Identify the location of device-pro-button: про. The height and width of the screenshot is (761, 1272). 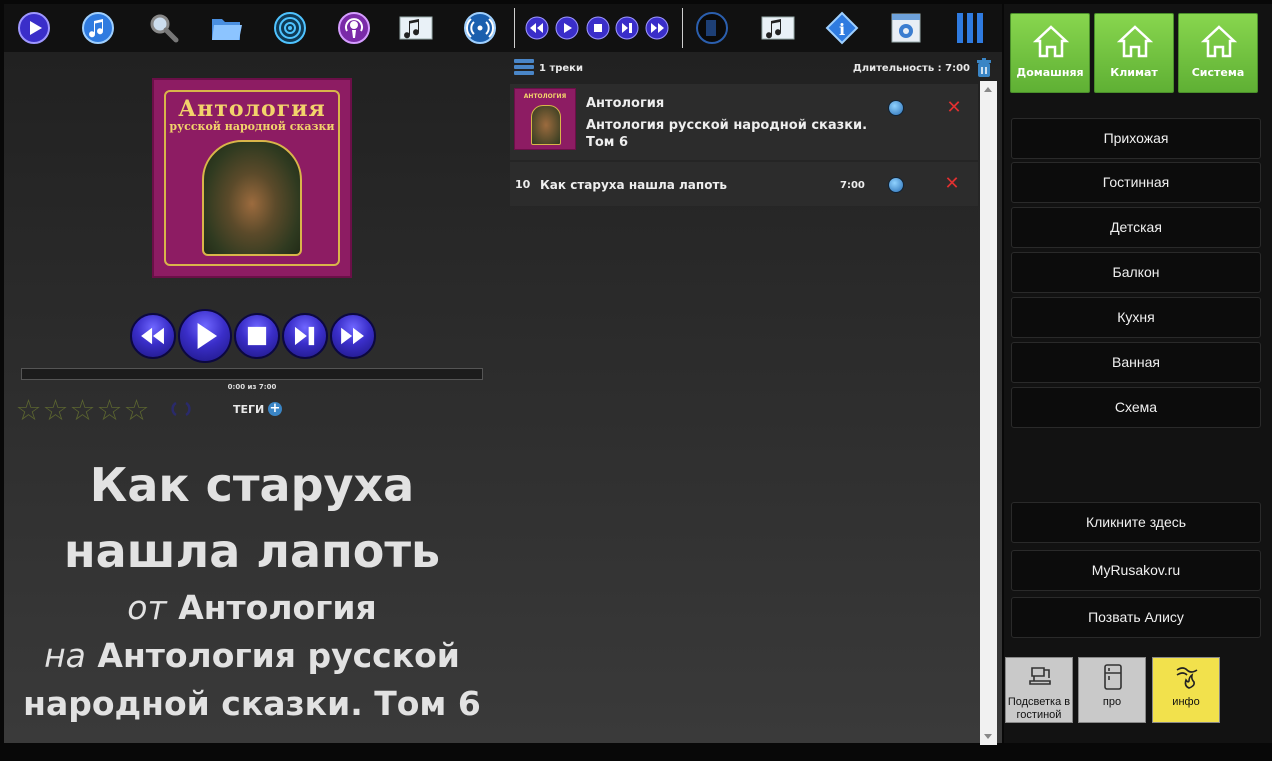
(1112, 690).